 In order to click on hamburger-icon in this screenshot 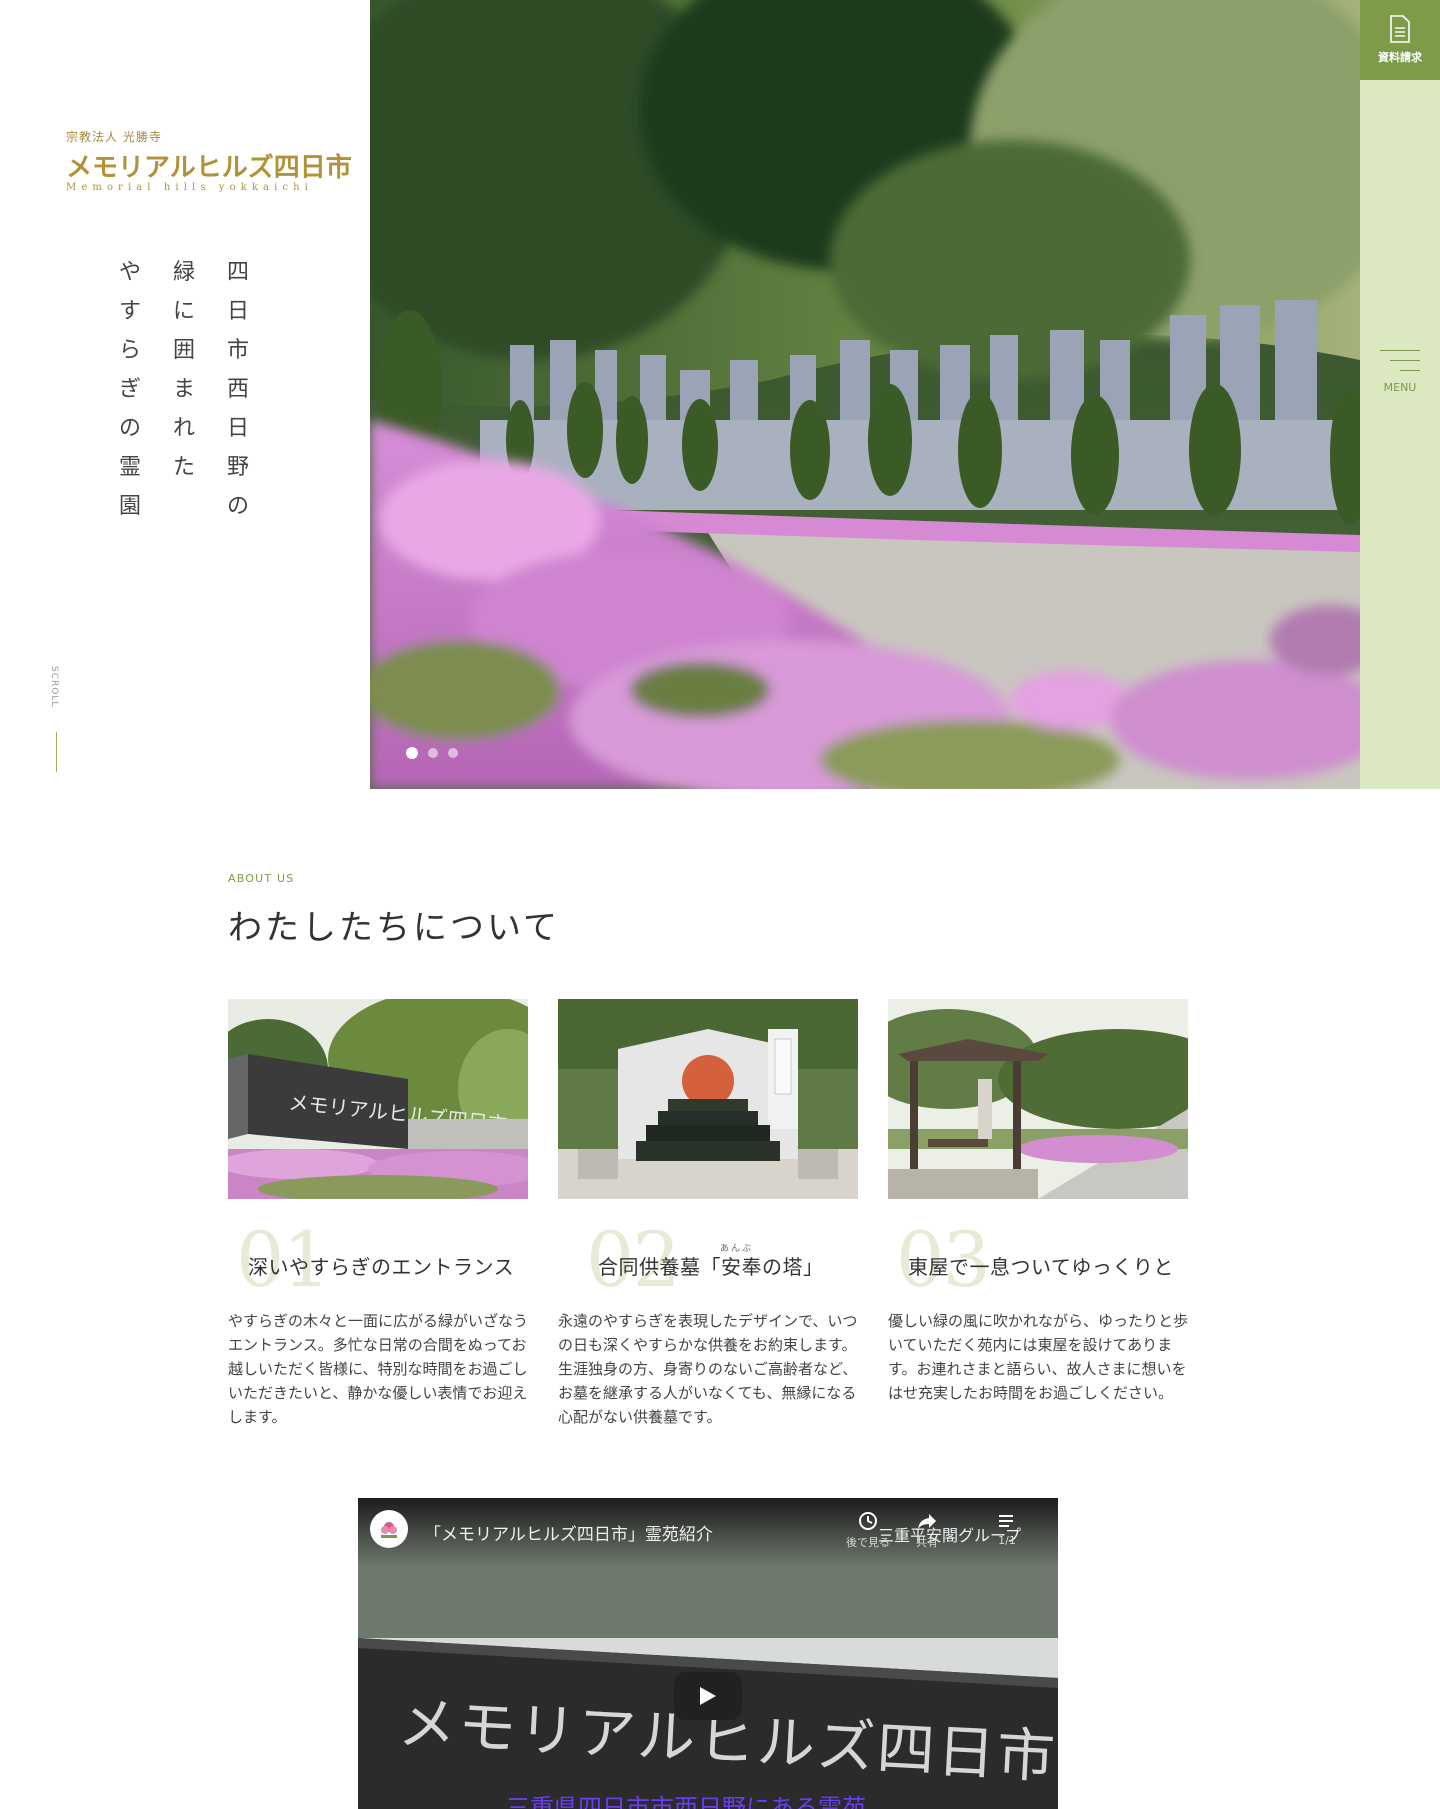, I will do `click(1400, 365)`.